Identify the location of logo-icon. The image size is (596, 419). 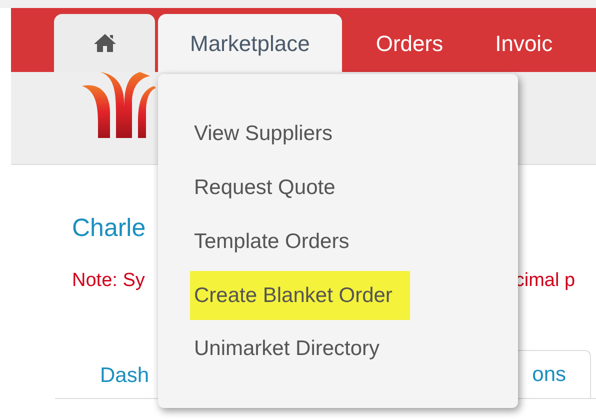
(118, 106).